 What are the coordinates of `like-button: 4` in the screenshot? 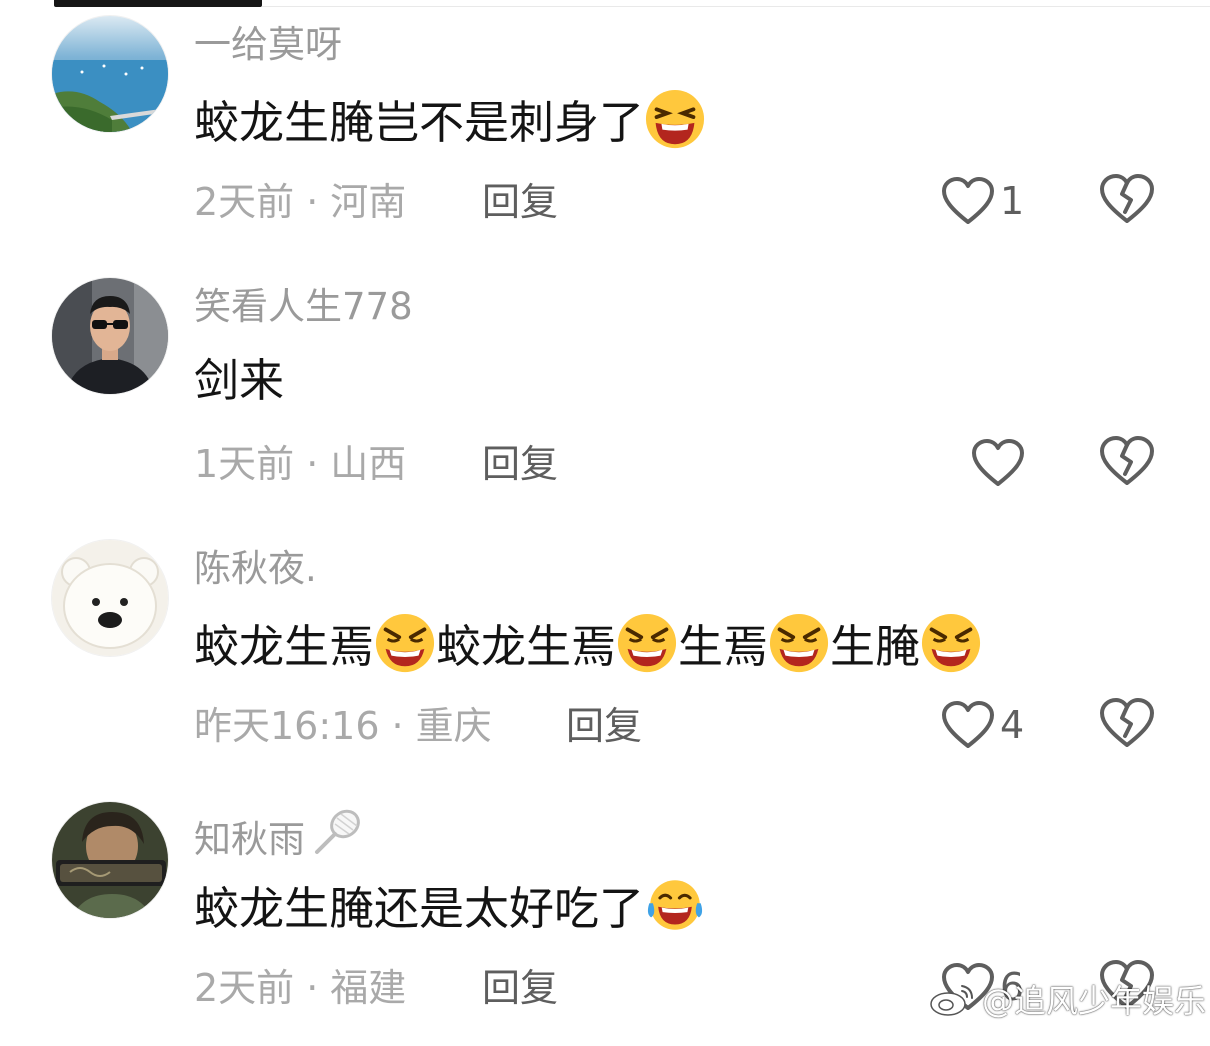 It's located at (982, 725).